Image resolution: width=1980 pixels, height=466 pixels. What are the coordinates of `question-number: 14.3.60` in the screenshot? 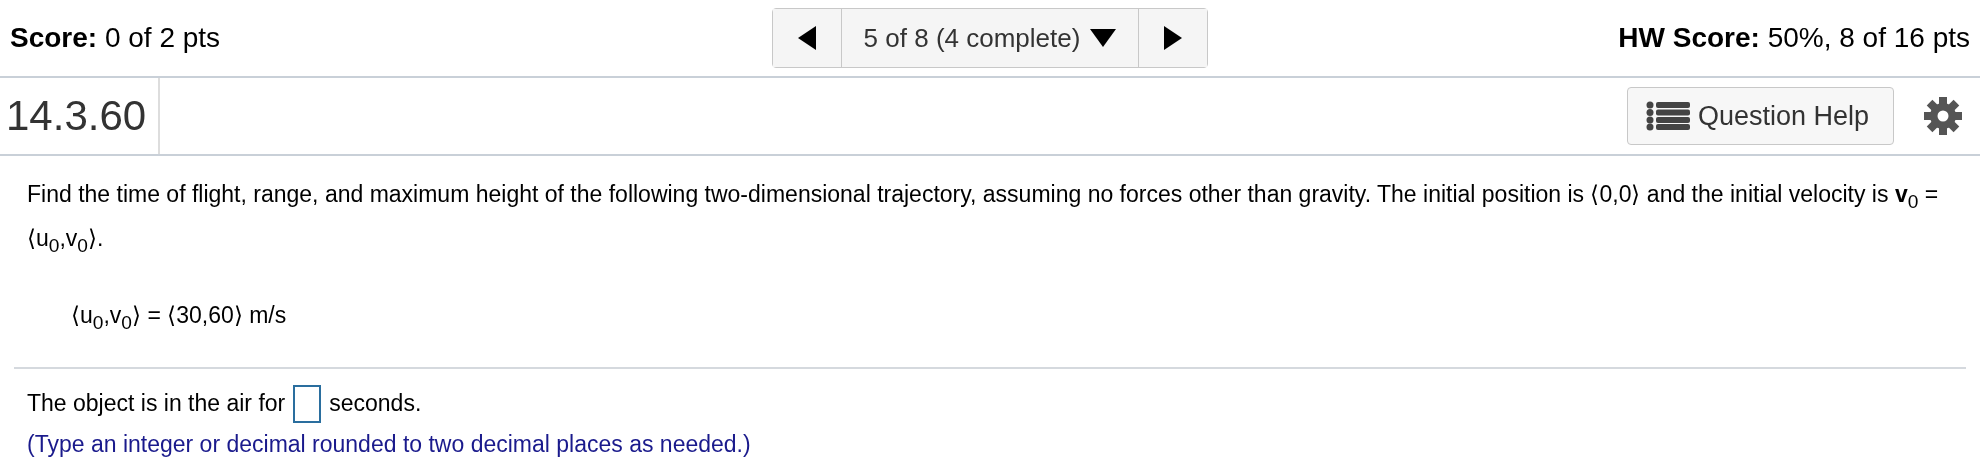 It's located at (83, 116).